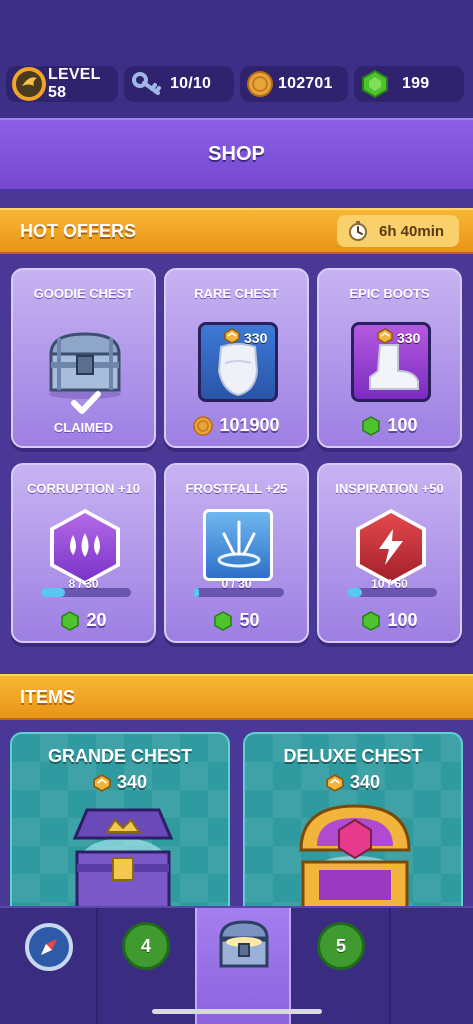  What do you see at coordinates (119, 756) in the screenshot?
I see `item-title: GRANDE CHEST` at bounding box center [119, 756].